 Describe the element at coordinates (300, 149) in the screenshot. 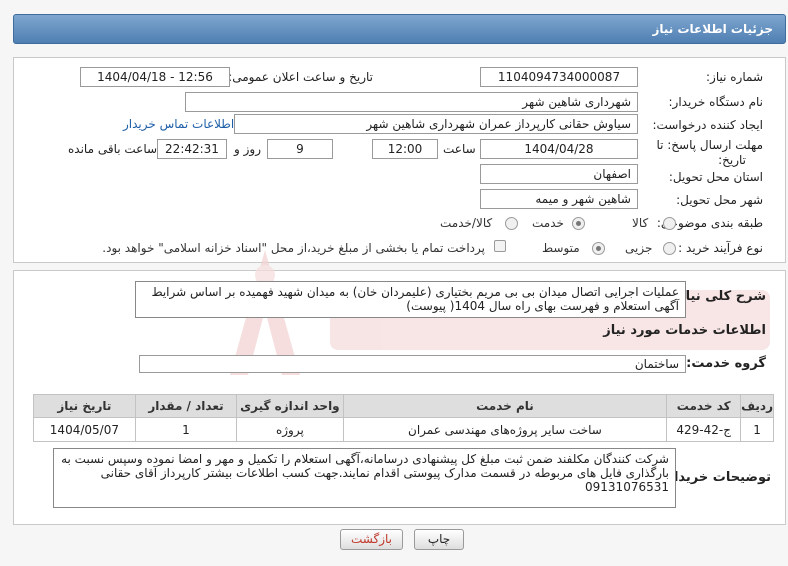

I see `remaining-days-field: 9` at that location.